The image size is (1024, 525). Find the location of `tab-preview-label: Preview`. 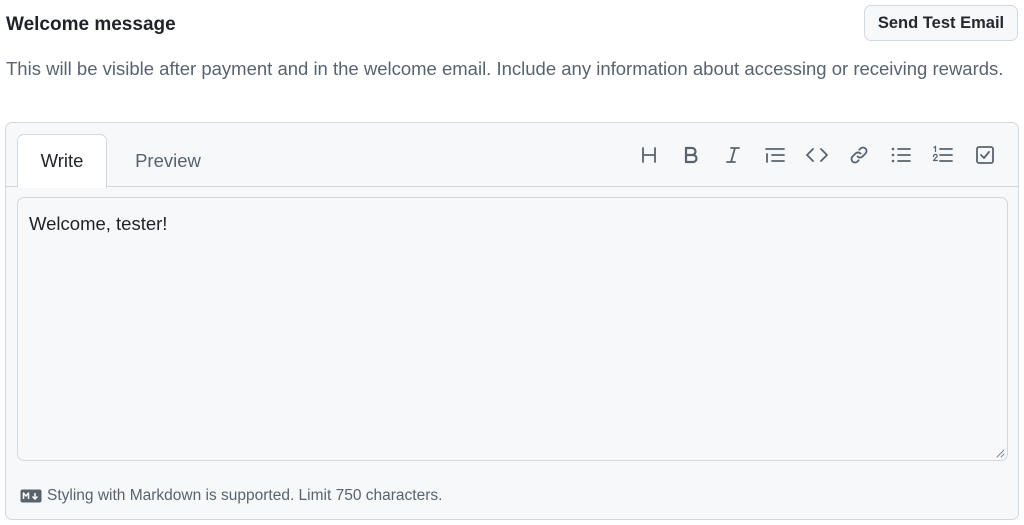

tab-preview-label: Preview is located at coordinates (168, 160).